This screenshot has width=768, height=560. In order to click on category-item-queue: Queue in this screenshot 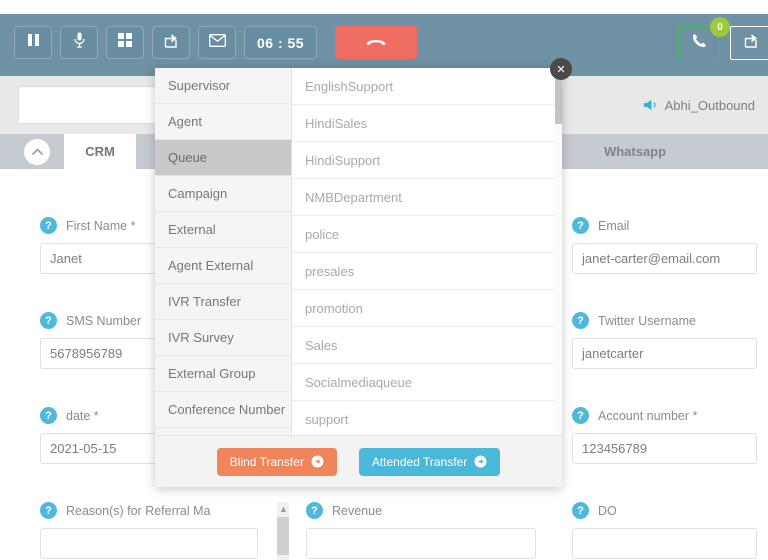, I will do `click(223, 158)`.